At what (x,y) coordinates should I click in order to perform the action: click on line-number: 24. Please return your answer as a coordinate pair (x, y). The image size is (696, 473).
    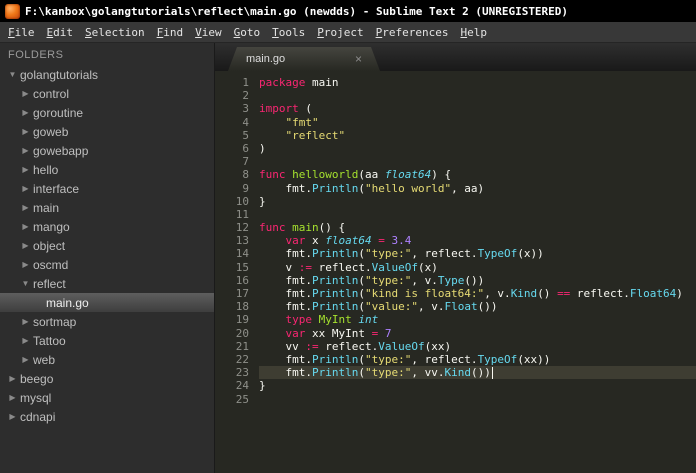
    Looking at the image, I should click on (242, 386).